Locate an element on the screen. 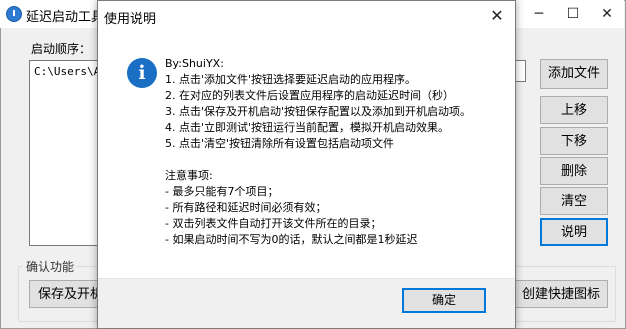  dialog-line: 注意事项: is located at coordinates (189, 175).